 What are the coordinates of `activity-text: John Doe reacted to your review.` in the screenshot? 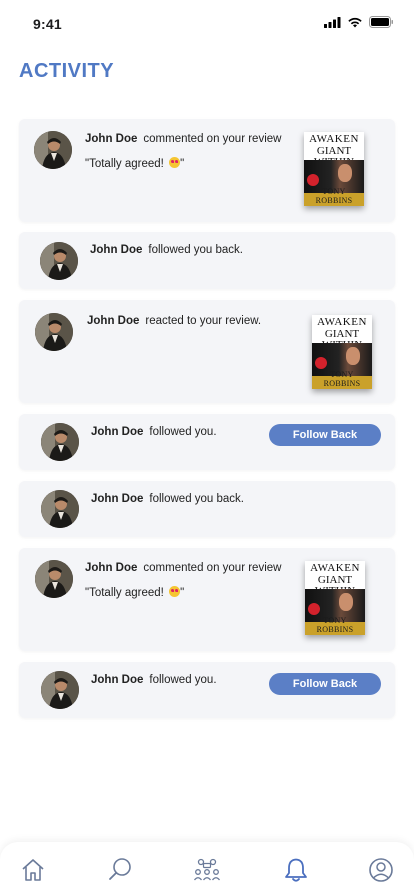 It's located at (174, 321).